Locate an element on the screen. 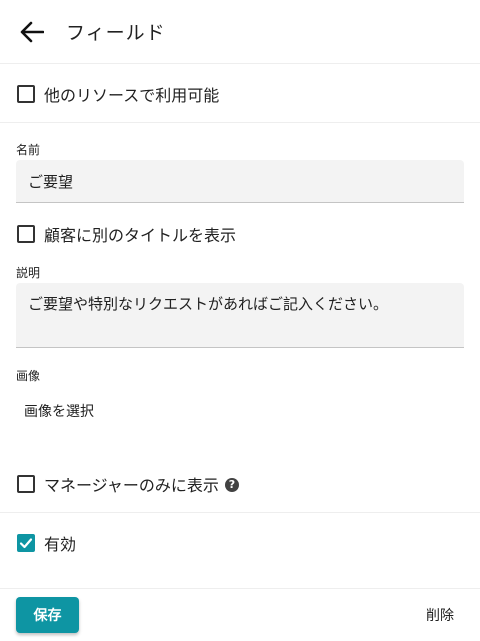 The width and height of the screenshot is (480, 641). managers-only-checkbox: マネージャーのみに表示 ? is located at coordinates (128, 484).